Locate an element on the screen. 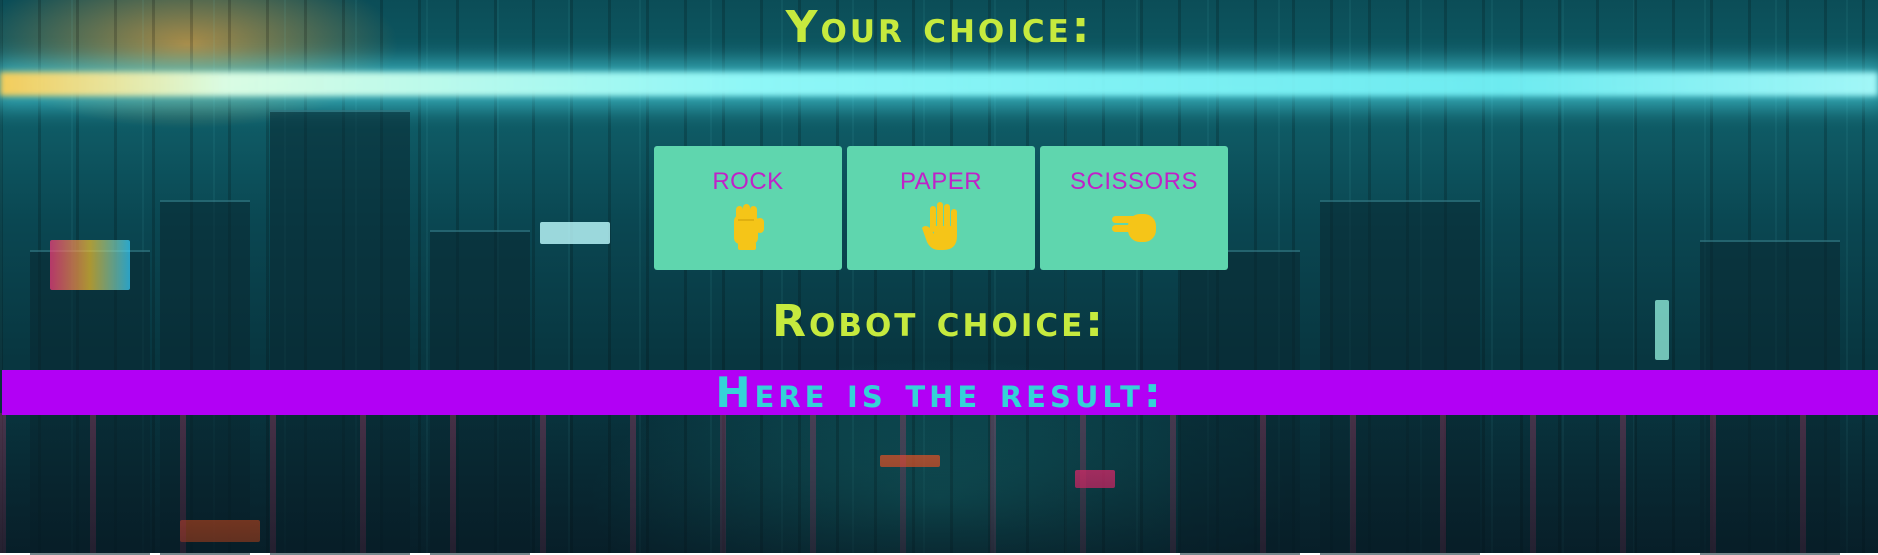 This screenshot has width=1878, height=555. raised-hand-icon is located at coordinates (939, 226).